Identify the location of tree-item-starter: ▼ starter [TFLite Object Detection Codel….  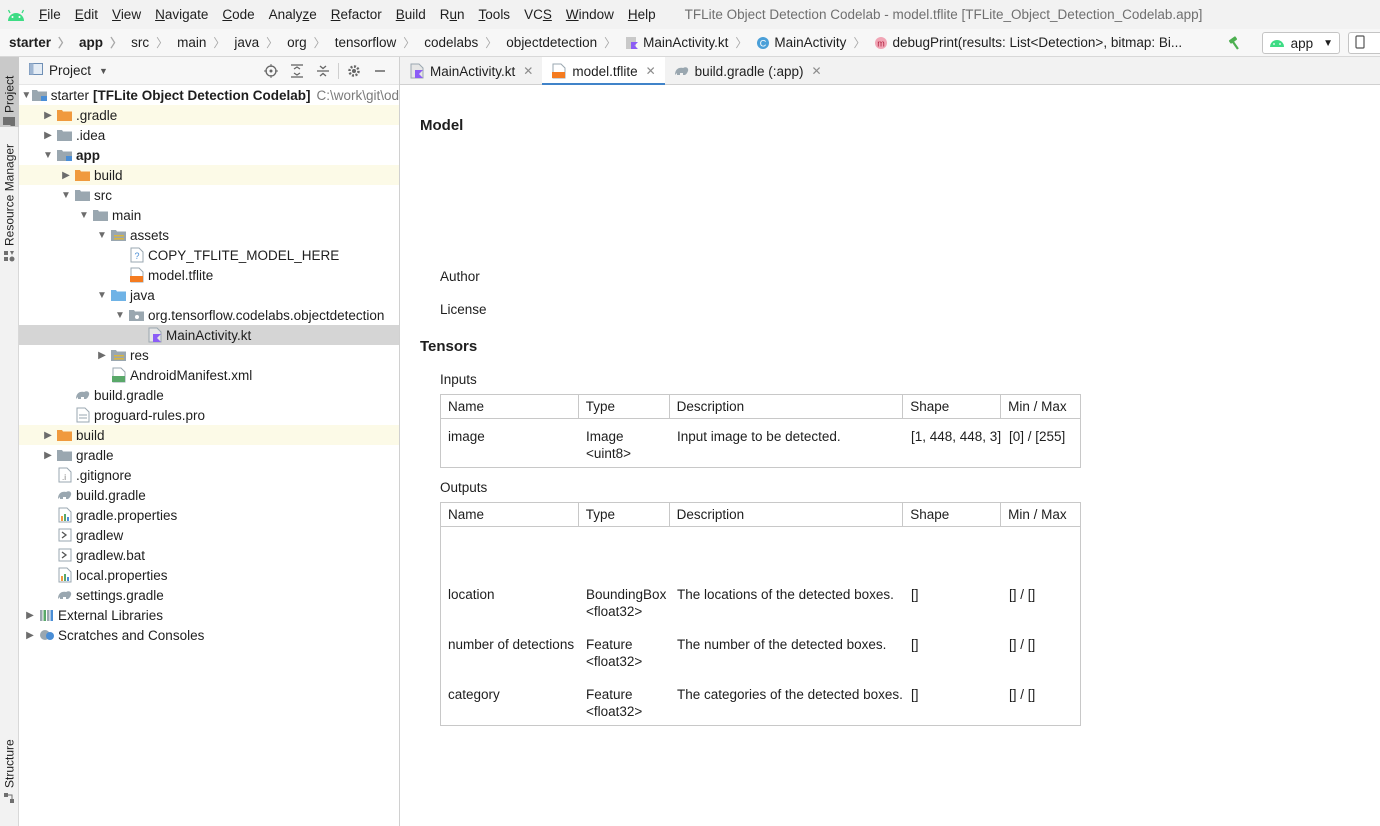
(209, 95).